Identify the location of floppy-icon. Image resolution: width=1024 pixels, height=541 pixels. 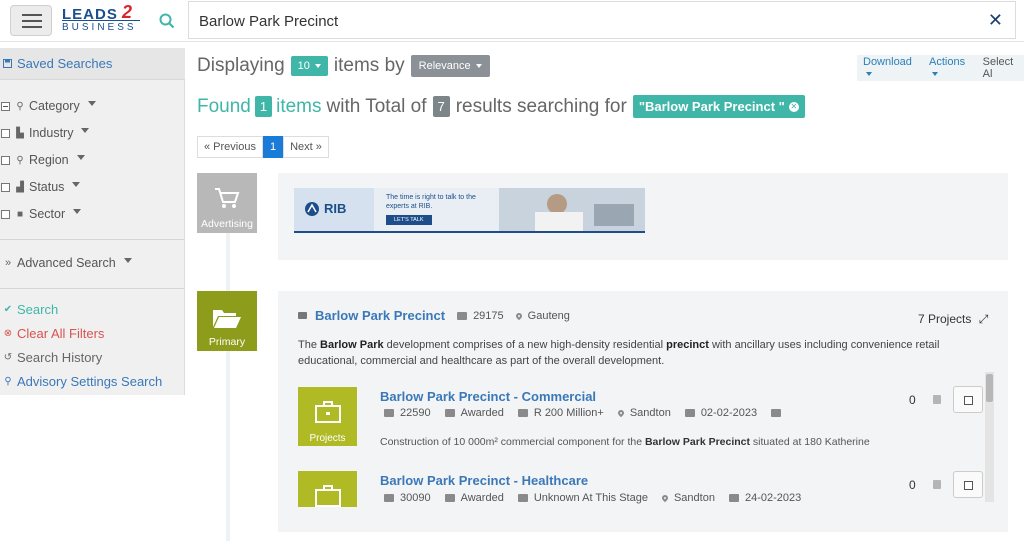
(7, 63).